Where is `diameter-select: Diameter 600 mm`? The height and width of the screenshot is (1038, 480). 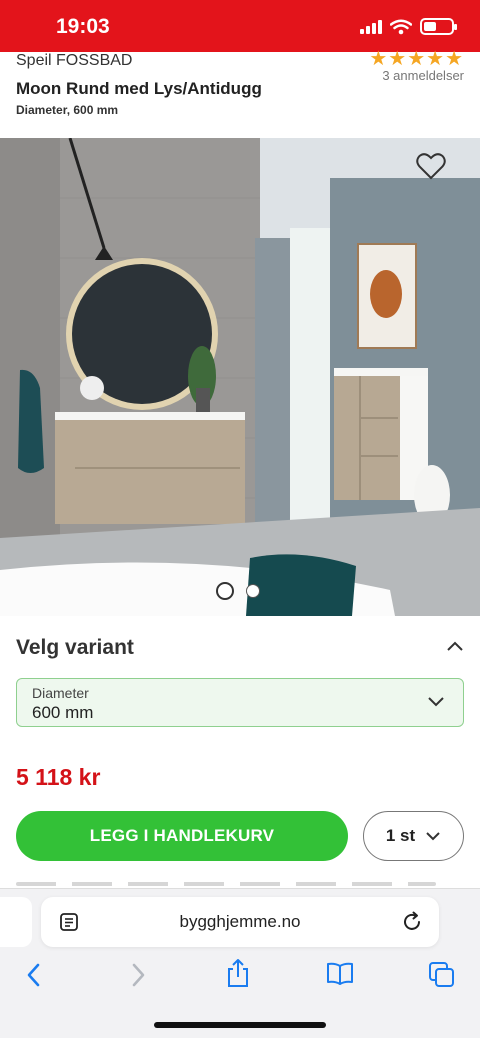 diameter-select: Diameter 600 mm is located at coordinates (240, 702).